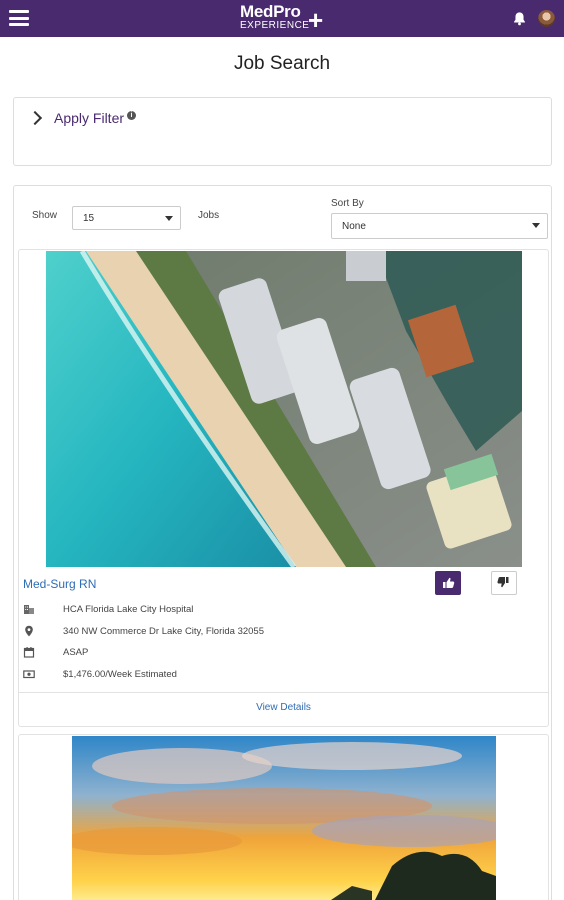  Describe the element at coordinates (275, 25) in the screenshot. I see `logo-sub-text: EXPERIENCE` at that location.